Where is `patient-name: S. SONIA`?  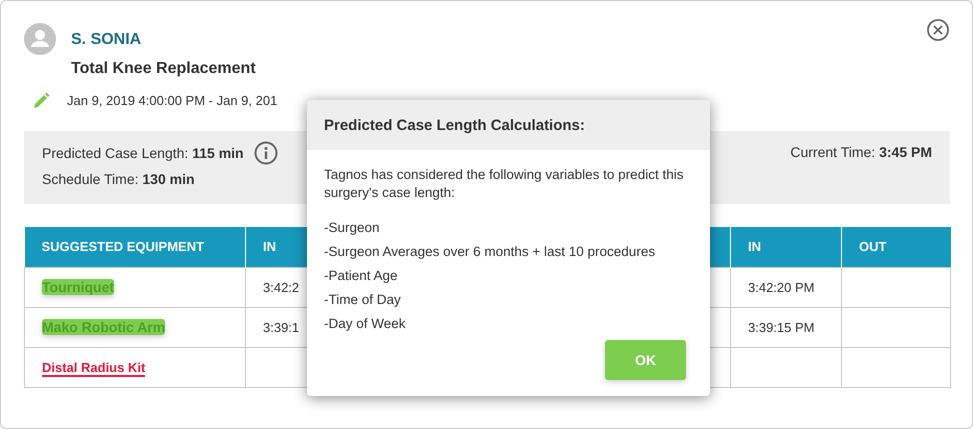 patient-name: S. SONIA is located at coordinates (106, 40).